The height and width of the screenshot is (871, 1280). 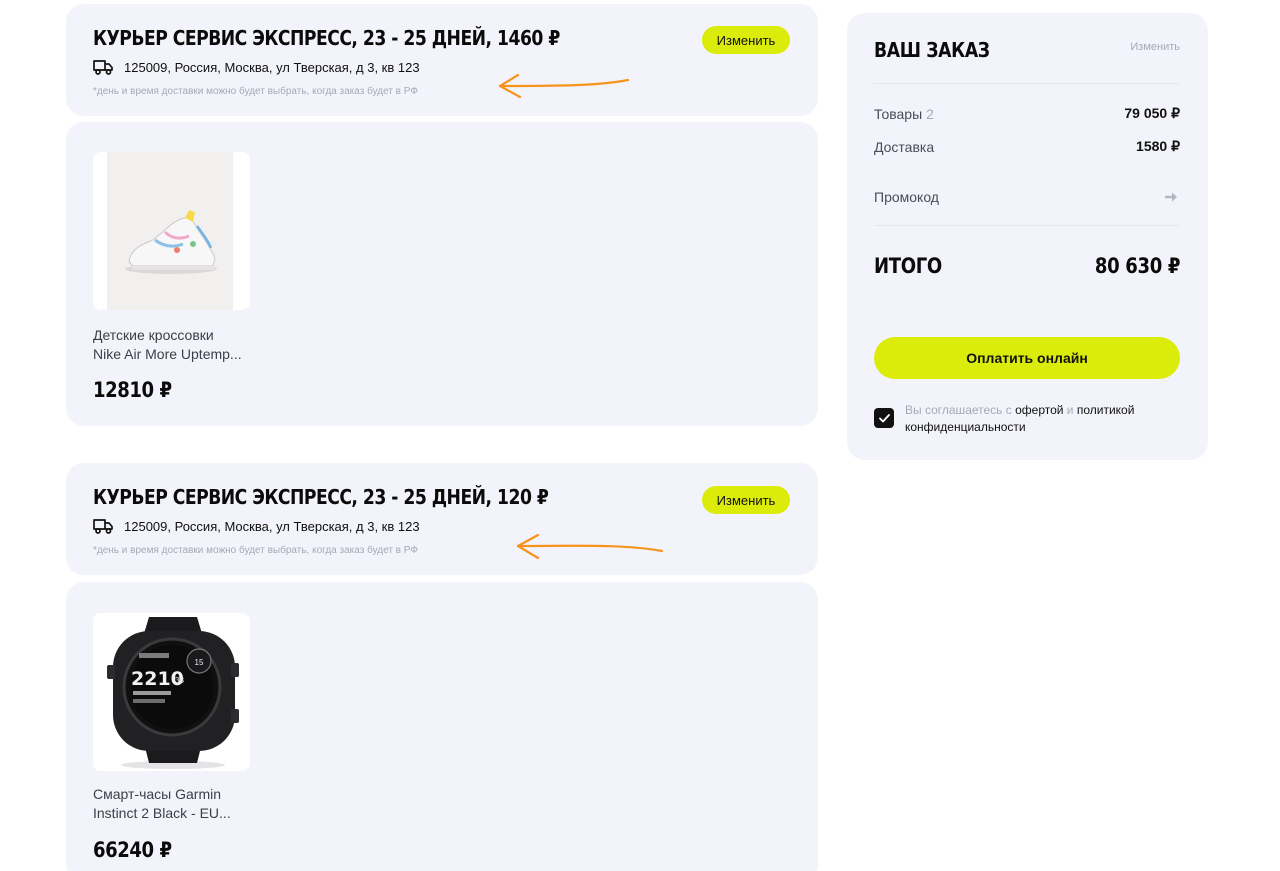 I want to click on goods-label-wrap: Товары 2, so click(x=904, y=114).